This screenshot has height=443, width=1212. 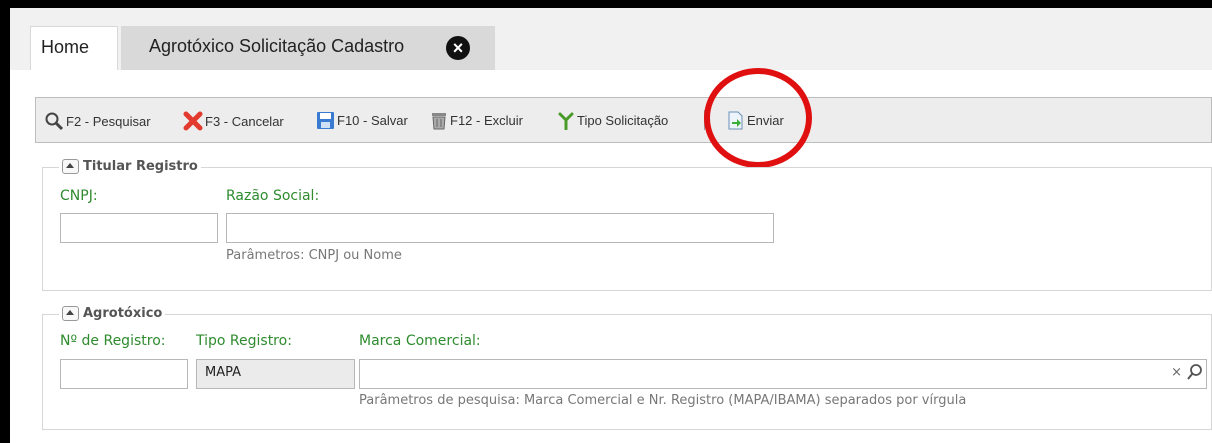 What do you see at coordinates (54, 121) in the screenshot?
I see `magnifier-icon` at bounding box center [54, 121].